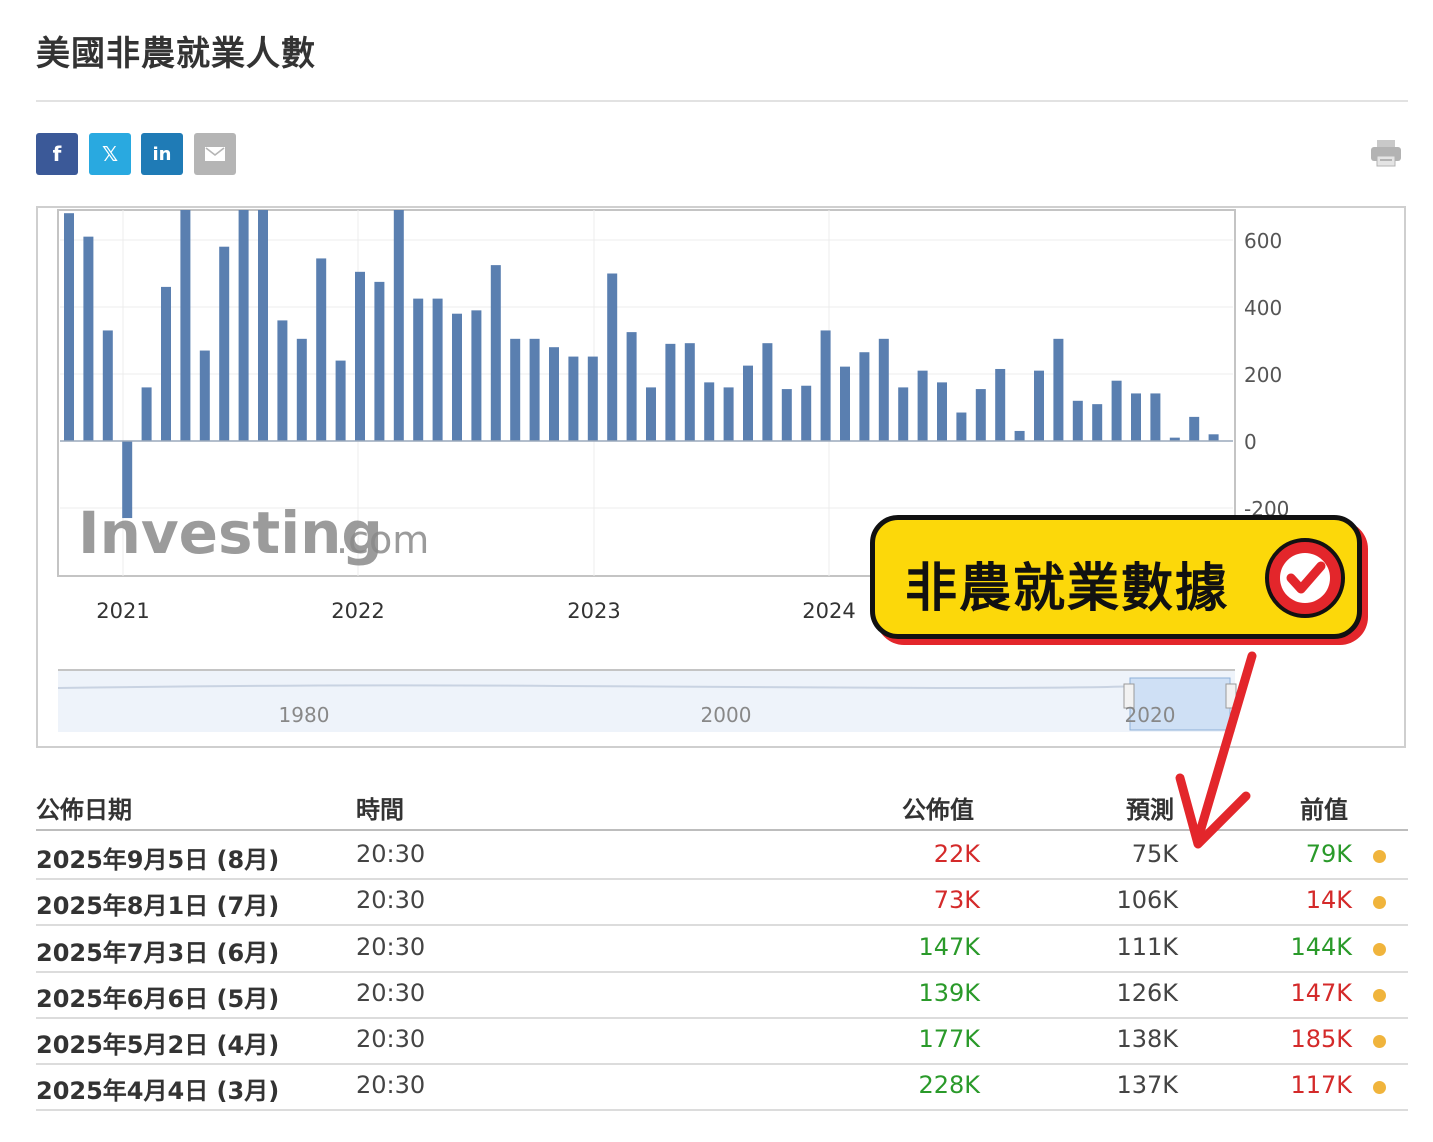 This screenshot has height=1142, width=1433. What do you see at coordinates (357, 611) in the screenshot?
I see `x-tick-label: 2022` at bounding box center [357, 611].